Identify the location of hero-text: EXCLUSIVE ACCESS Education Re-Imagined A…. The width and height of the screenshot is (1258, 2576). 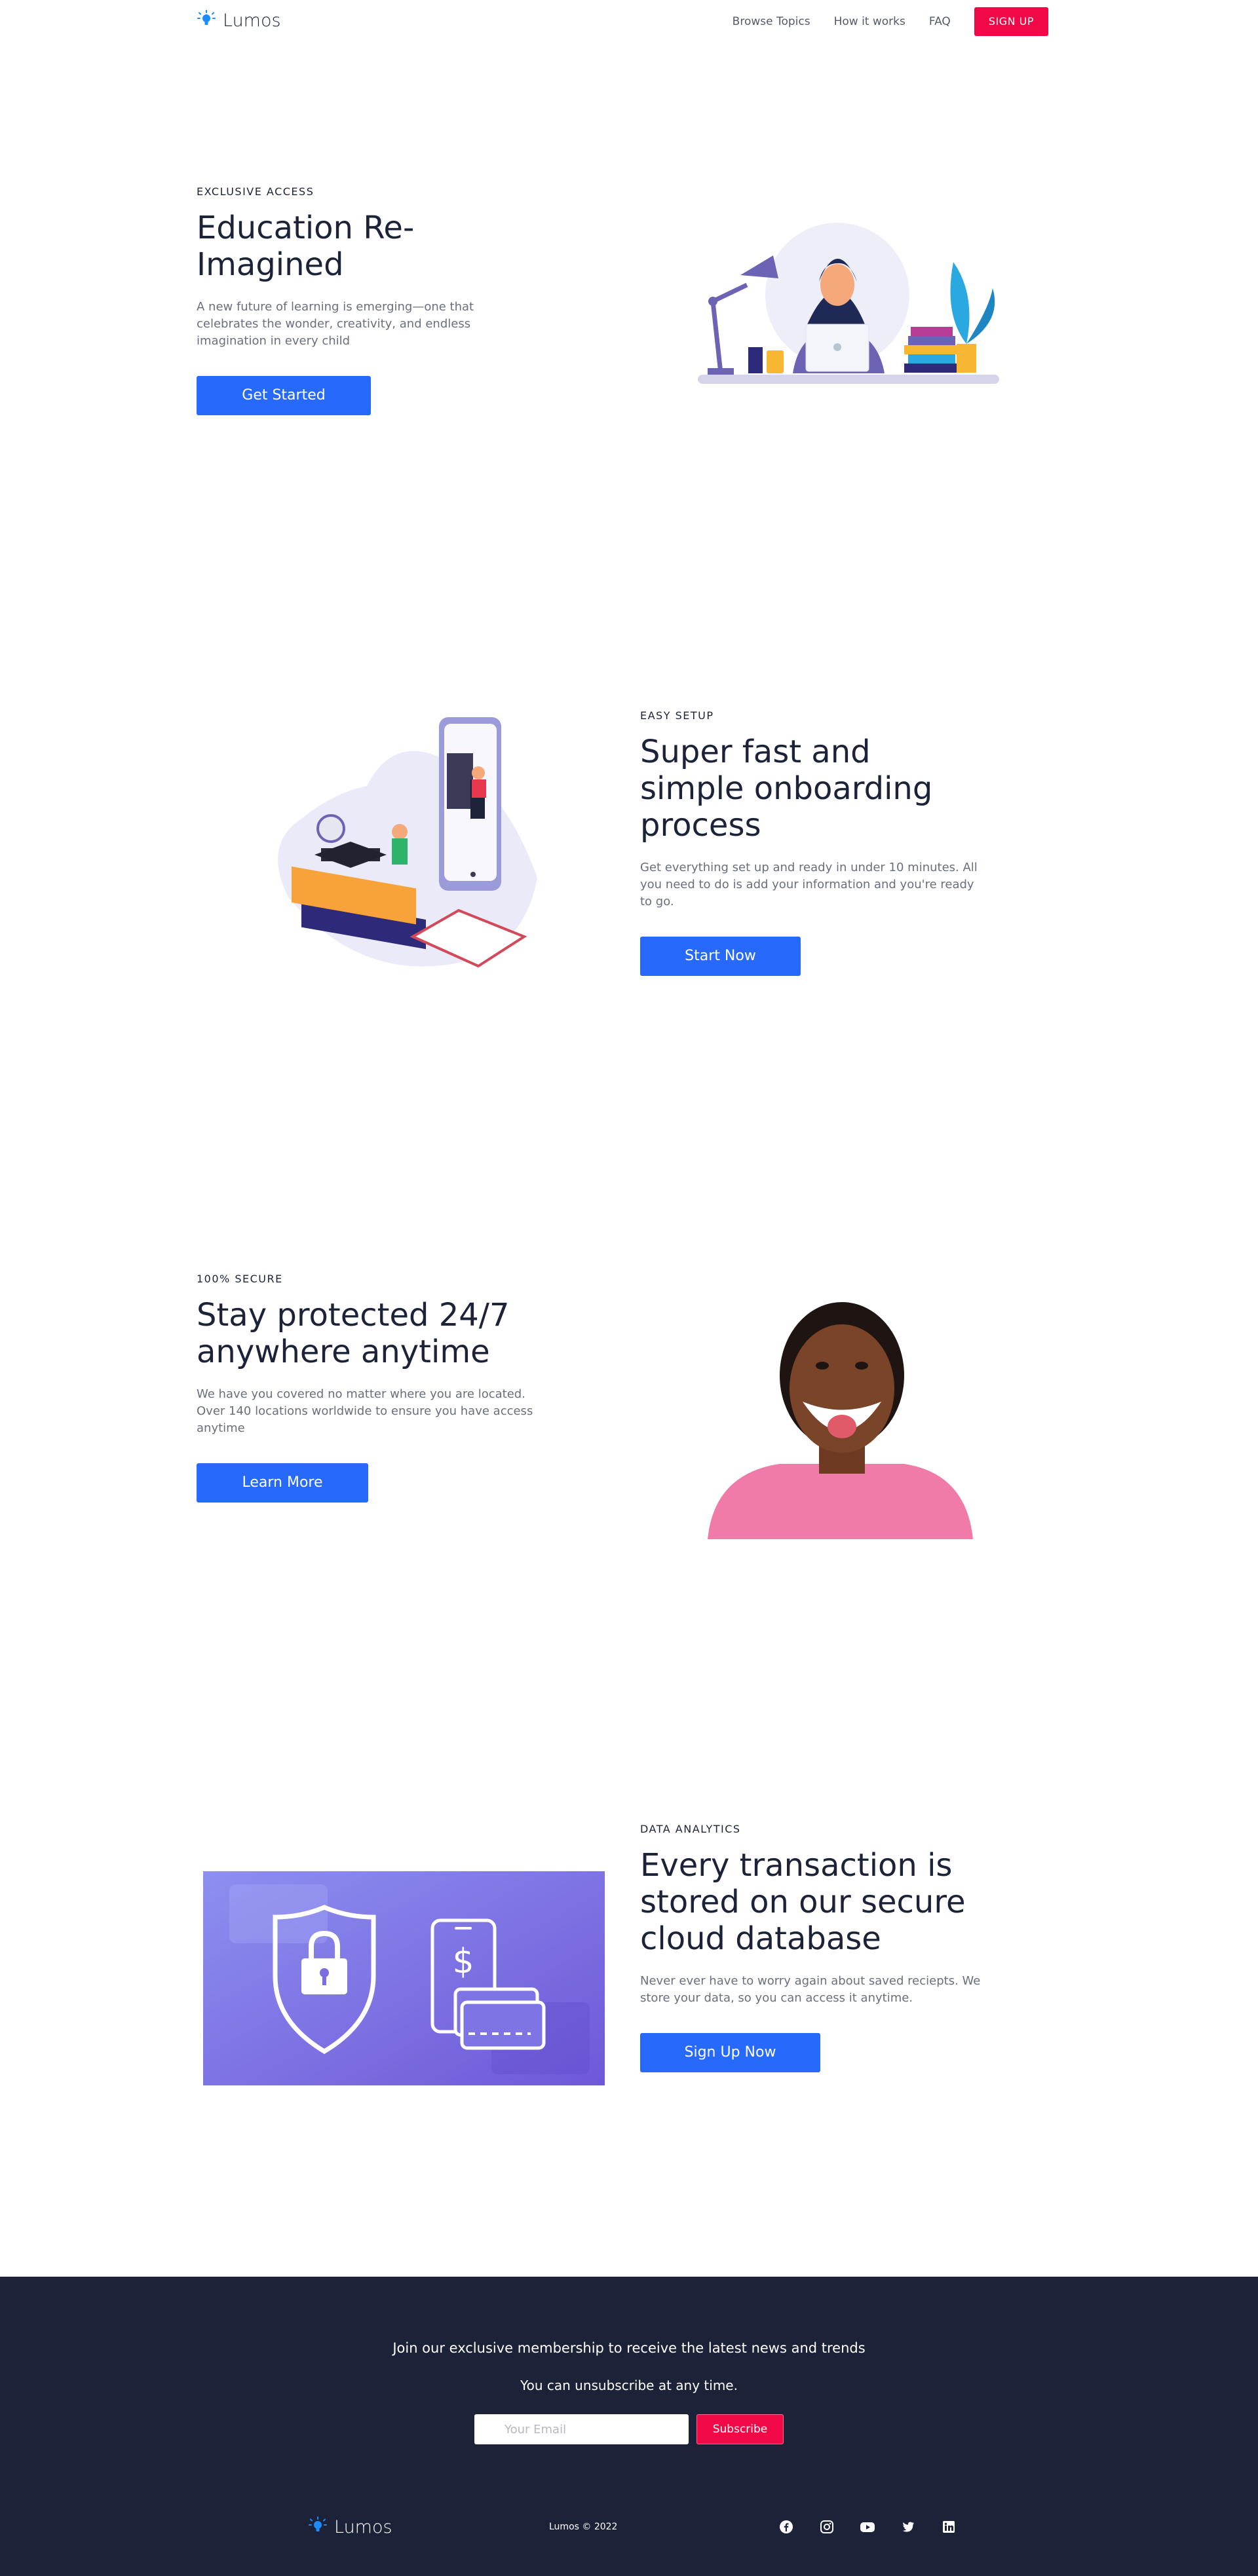
(367, 300).